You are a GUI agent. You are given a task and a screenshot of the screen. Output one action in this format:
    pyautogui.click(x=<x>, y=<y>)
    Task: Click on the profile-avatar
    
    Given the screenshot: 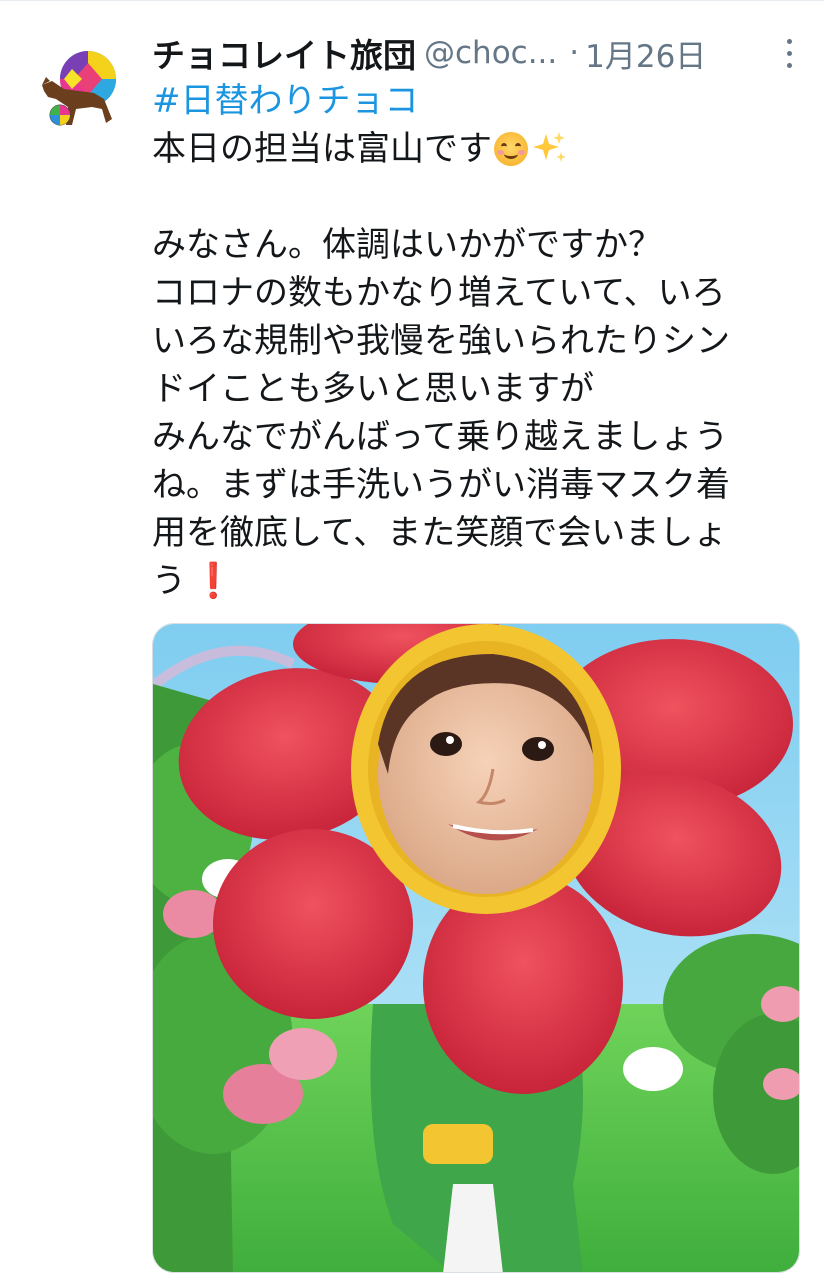 What is the action you would take?
    pyautogui.click(x=80, y=89)
    